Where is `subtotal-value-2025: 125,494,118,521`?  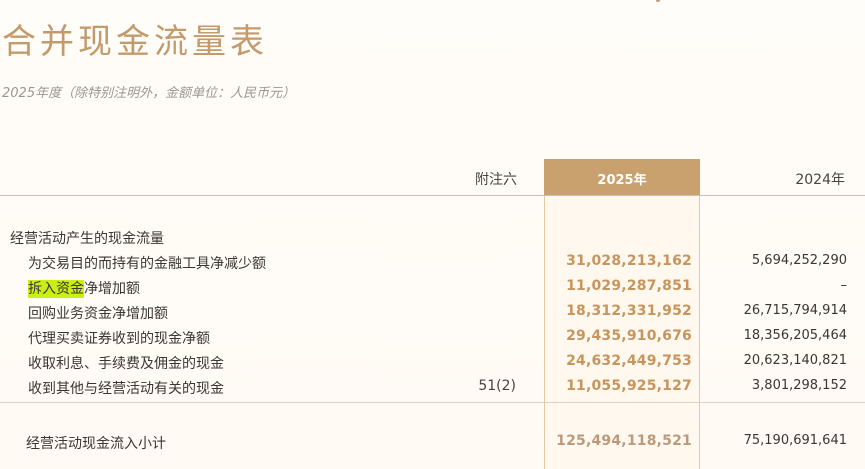
subtotal-value-2025: 125,494,118,521 is located at coordinates (624, 441).